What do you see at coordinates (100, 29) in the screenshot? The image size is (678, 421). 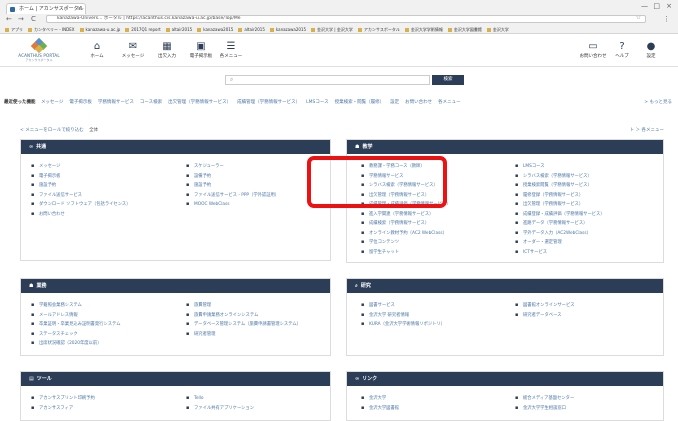 I see `bookmark-item: kanazawa-u.ac.jp` at bounding box center [100, 29].